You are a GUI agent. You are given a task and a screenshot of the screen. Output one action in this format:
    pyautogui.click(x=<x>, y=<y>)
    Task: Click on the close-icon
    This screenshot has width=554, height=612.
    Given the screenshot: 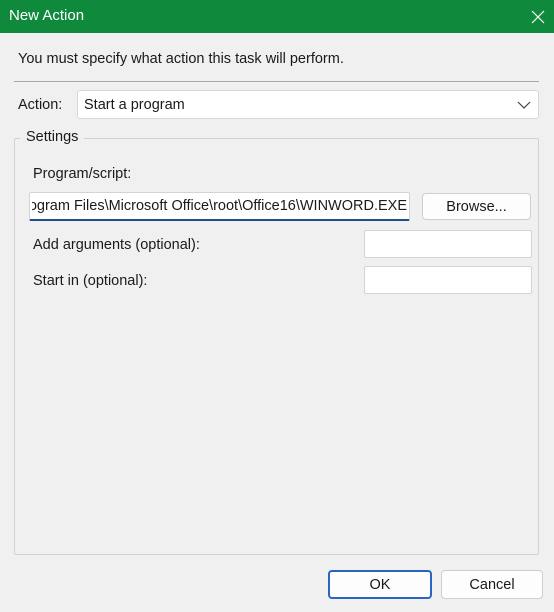 What is the action you would take?
    pyautogui.click(x=537, y=16)
    